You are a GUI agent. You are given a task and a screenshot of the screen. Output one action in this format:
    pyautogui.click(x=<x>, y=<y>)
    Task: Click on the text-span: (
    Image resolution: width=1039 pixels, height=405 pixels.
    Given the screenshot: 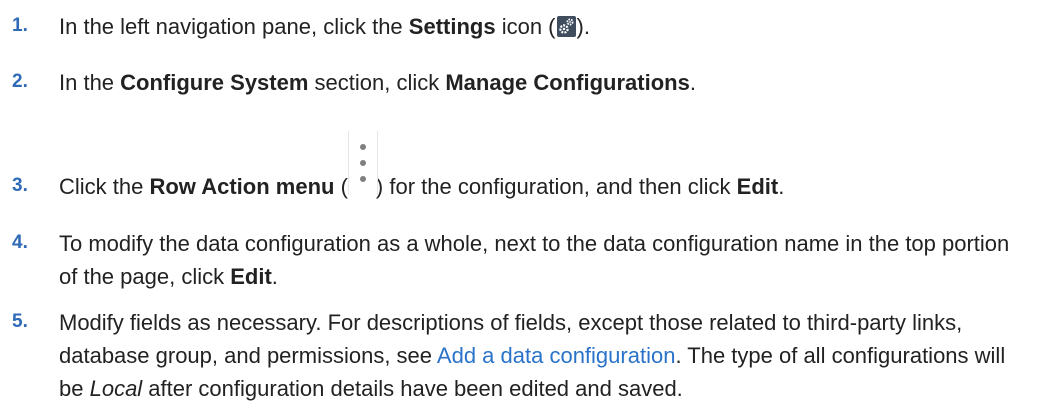 What is the action you would take?
    pyautogui.click(x=341, y=186)
    